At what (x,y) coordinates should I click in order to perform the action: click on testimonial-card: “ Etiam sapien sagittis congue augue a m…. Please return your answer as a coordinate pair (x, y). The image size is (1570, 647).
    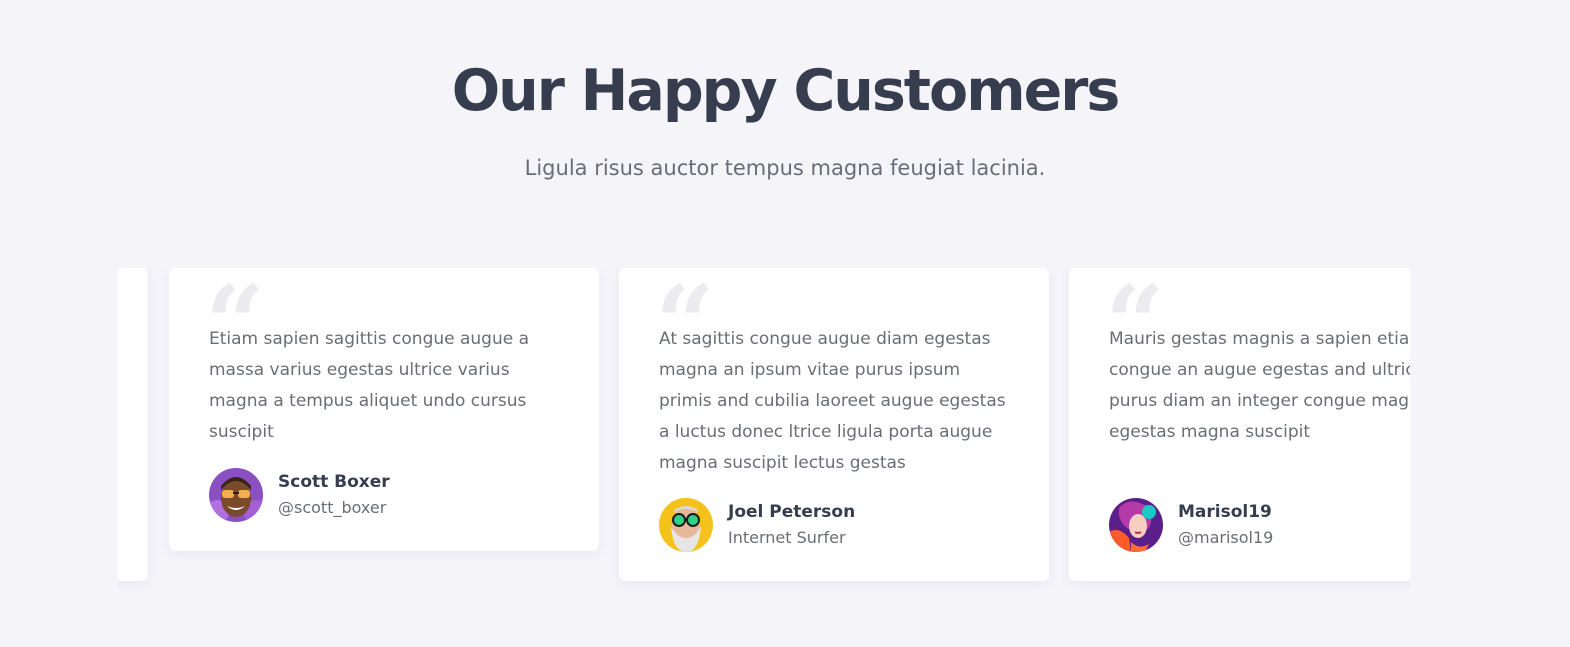
    Looking at the image, I should click on (384, 409).